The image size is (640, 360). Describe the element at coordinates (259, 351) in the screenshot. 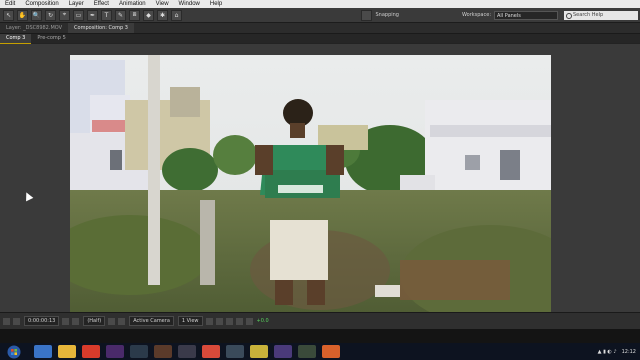

I see `folder-icon` at that location.